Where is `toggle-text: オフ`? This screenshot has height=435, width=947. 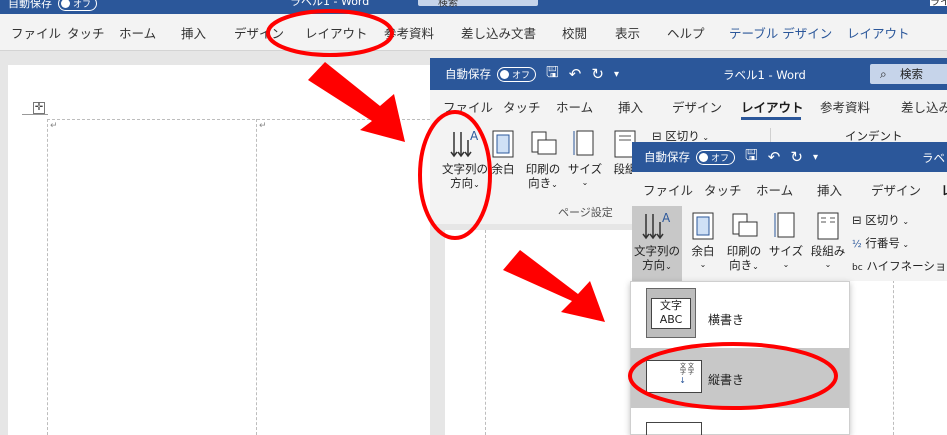
toggle-text: オフ is located at coordinates (82, 5).